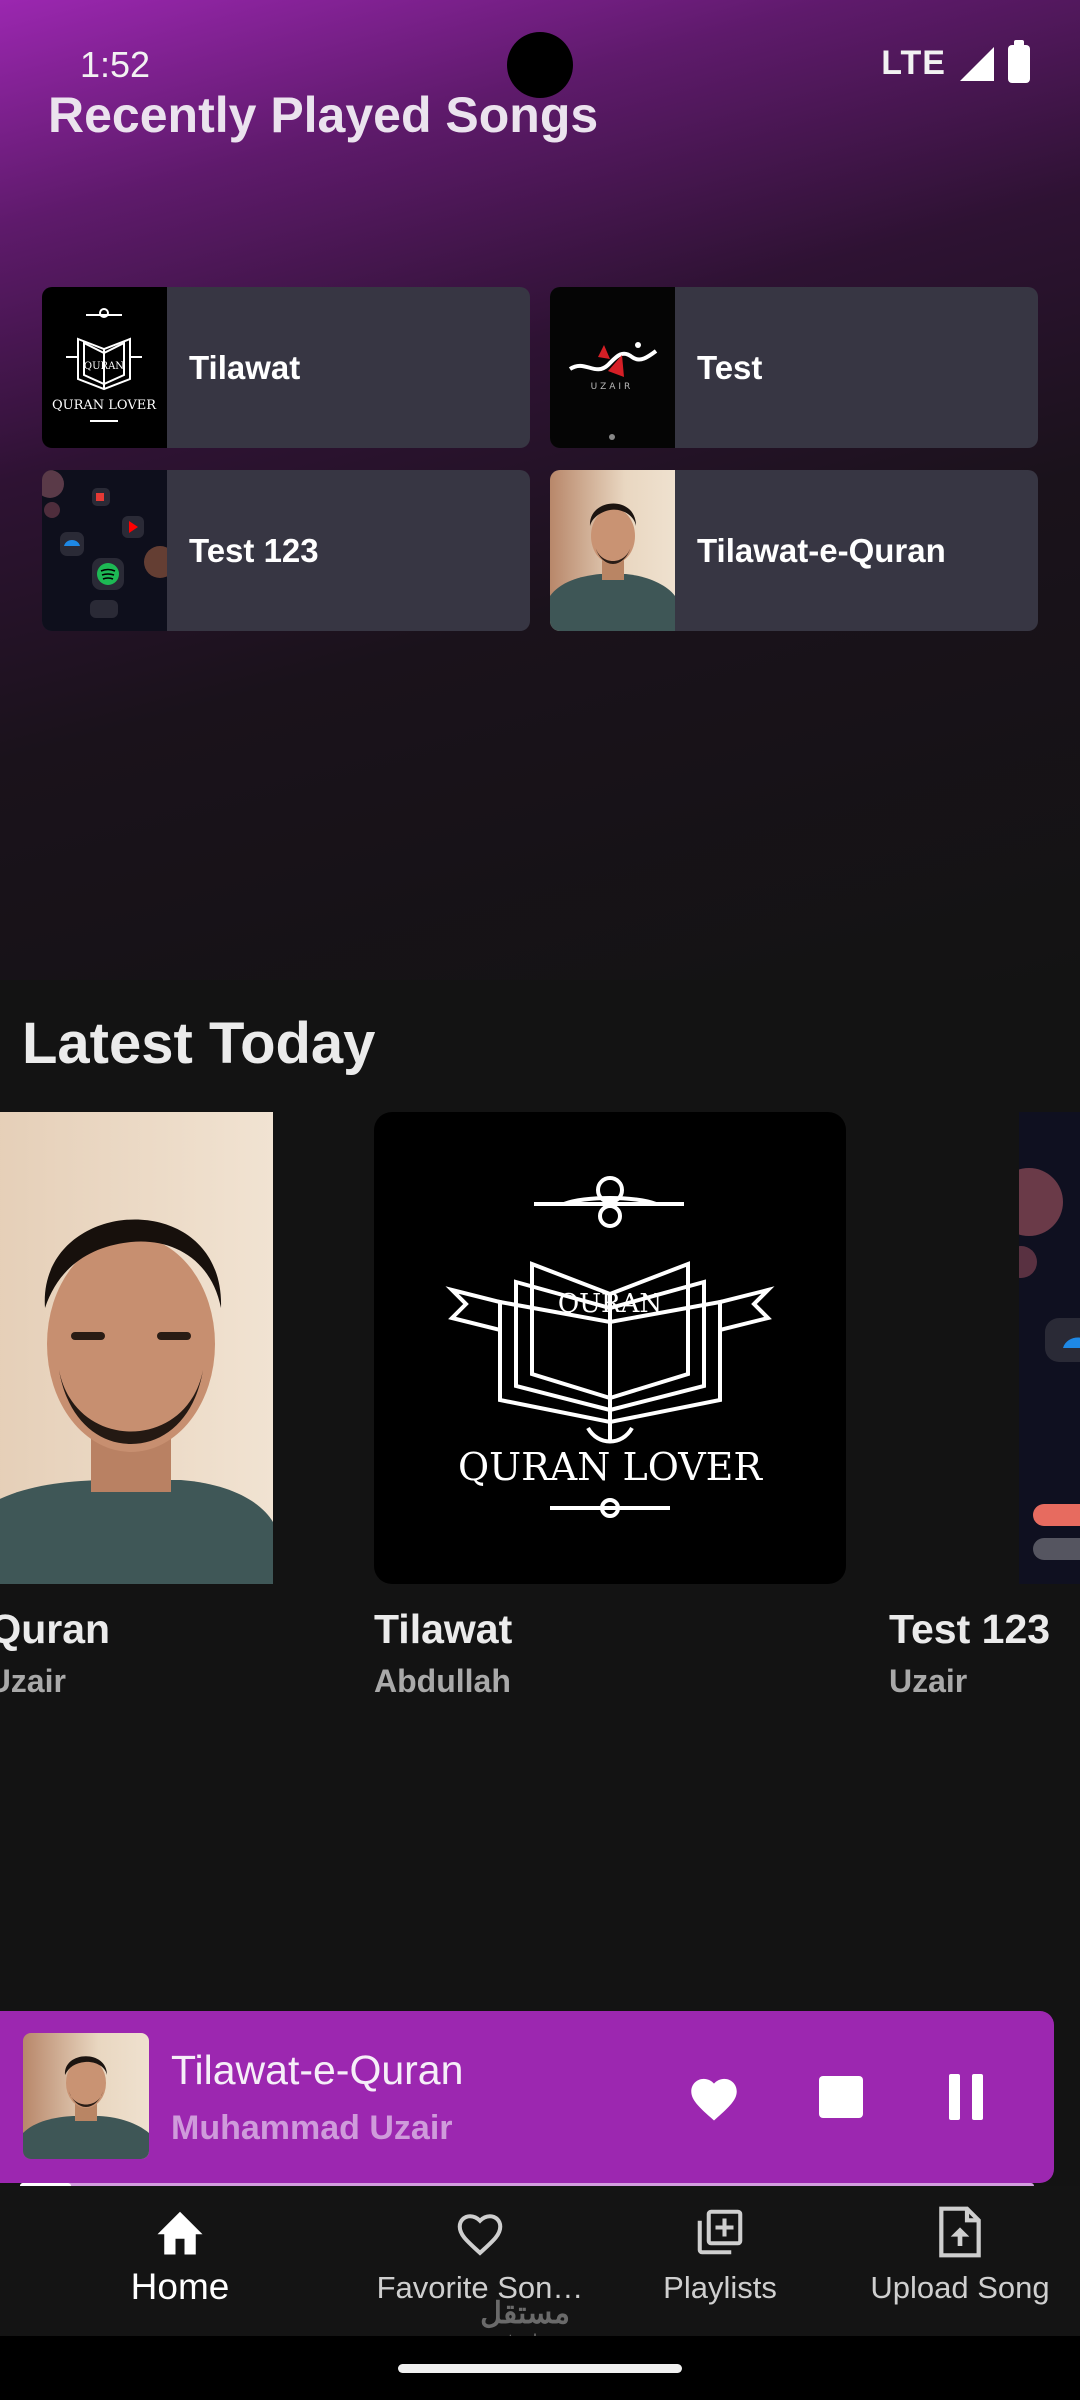 The width and height of the screenshot is (1080, 2400). What do you see at coordinates (525, 2313) in the screenshot?
I see `watermark-logo-text: مستقل` at bounding box center [525, 2313].